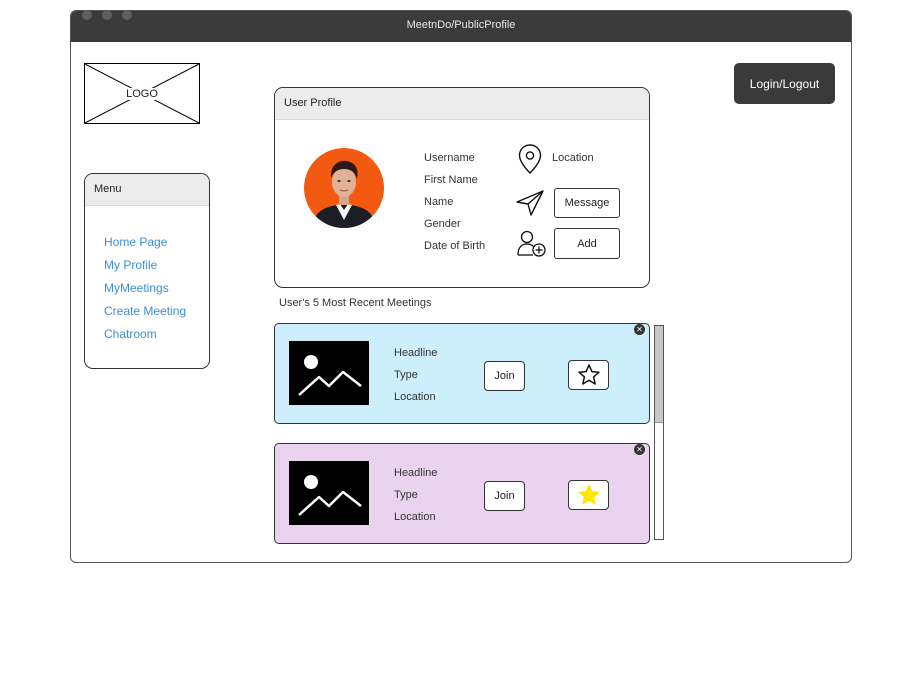  I want to click on menu-title: Menu, so click(147, 190).